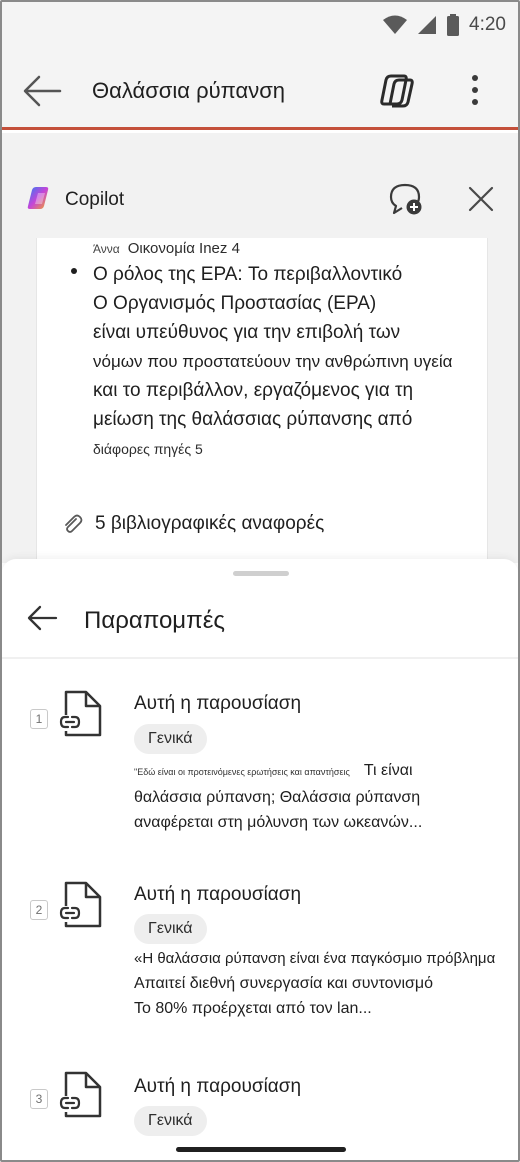 Image resolution: width=520 pixels, height=1162 pixels. Describe the element at coordinates (210, 523) in the screenshot. I see `references-count: 5 βιβλιογραφικές αναφορές` at that location.